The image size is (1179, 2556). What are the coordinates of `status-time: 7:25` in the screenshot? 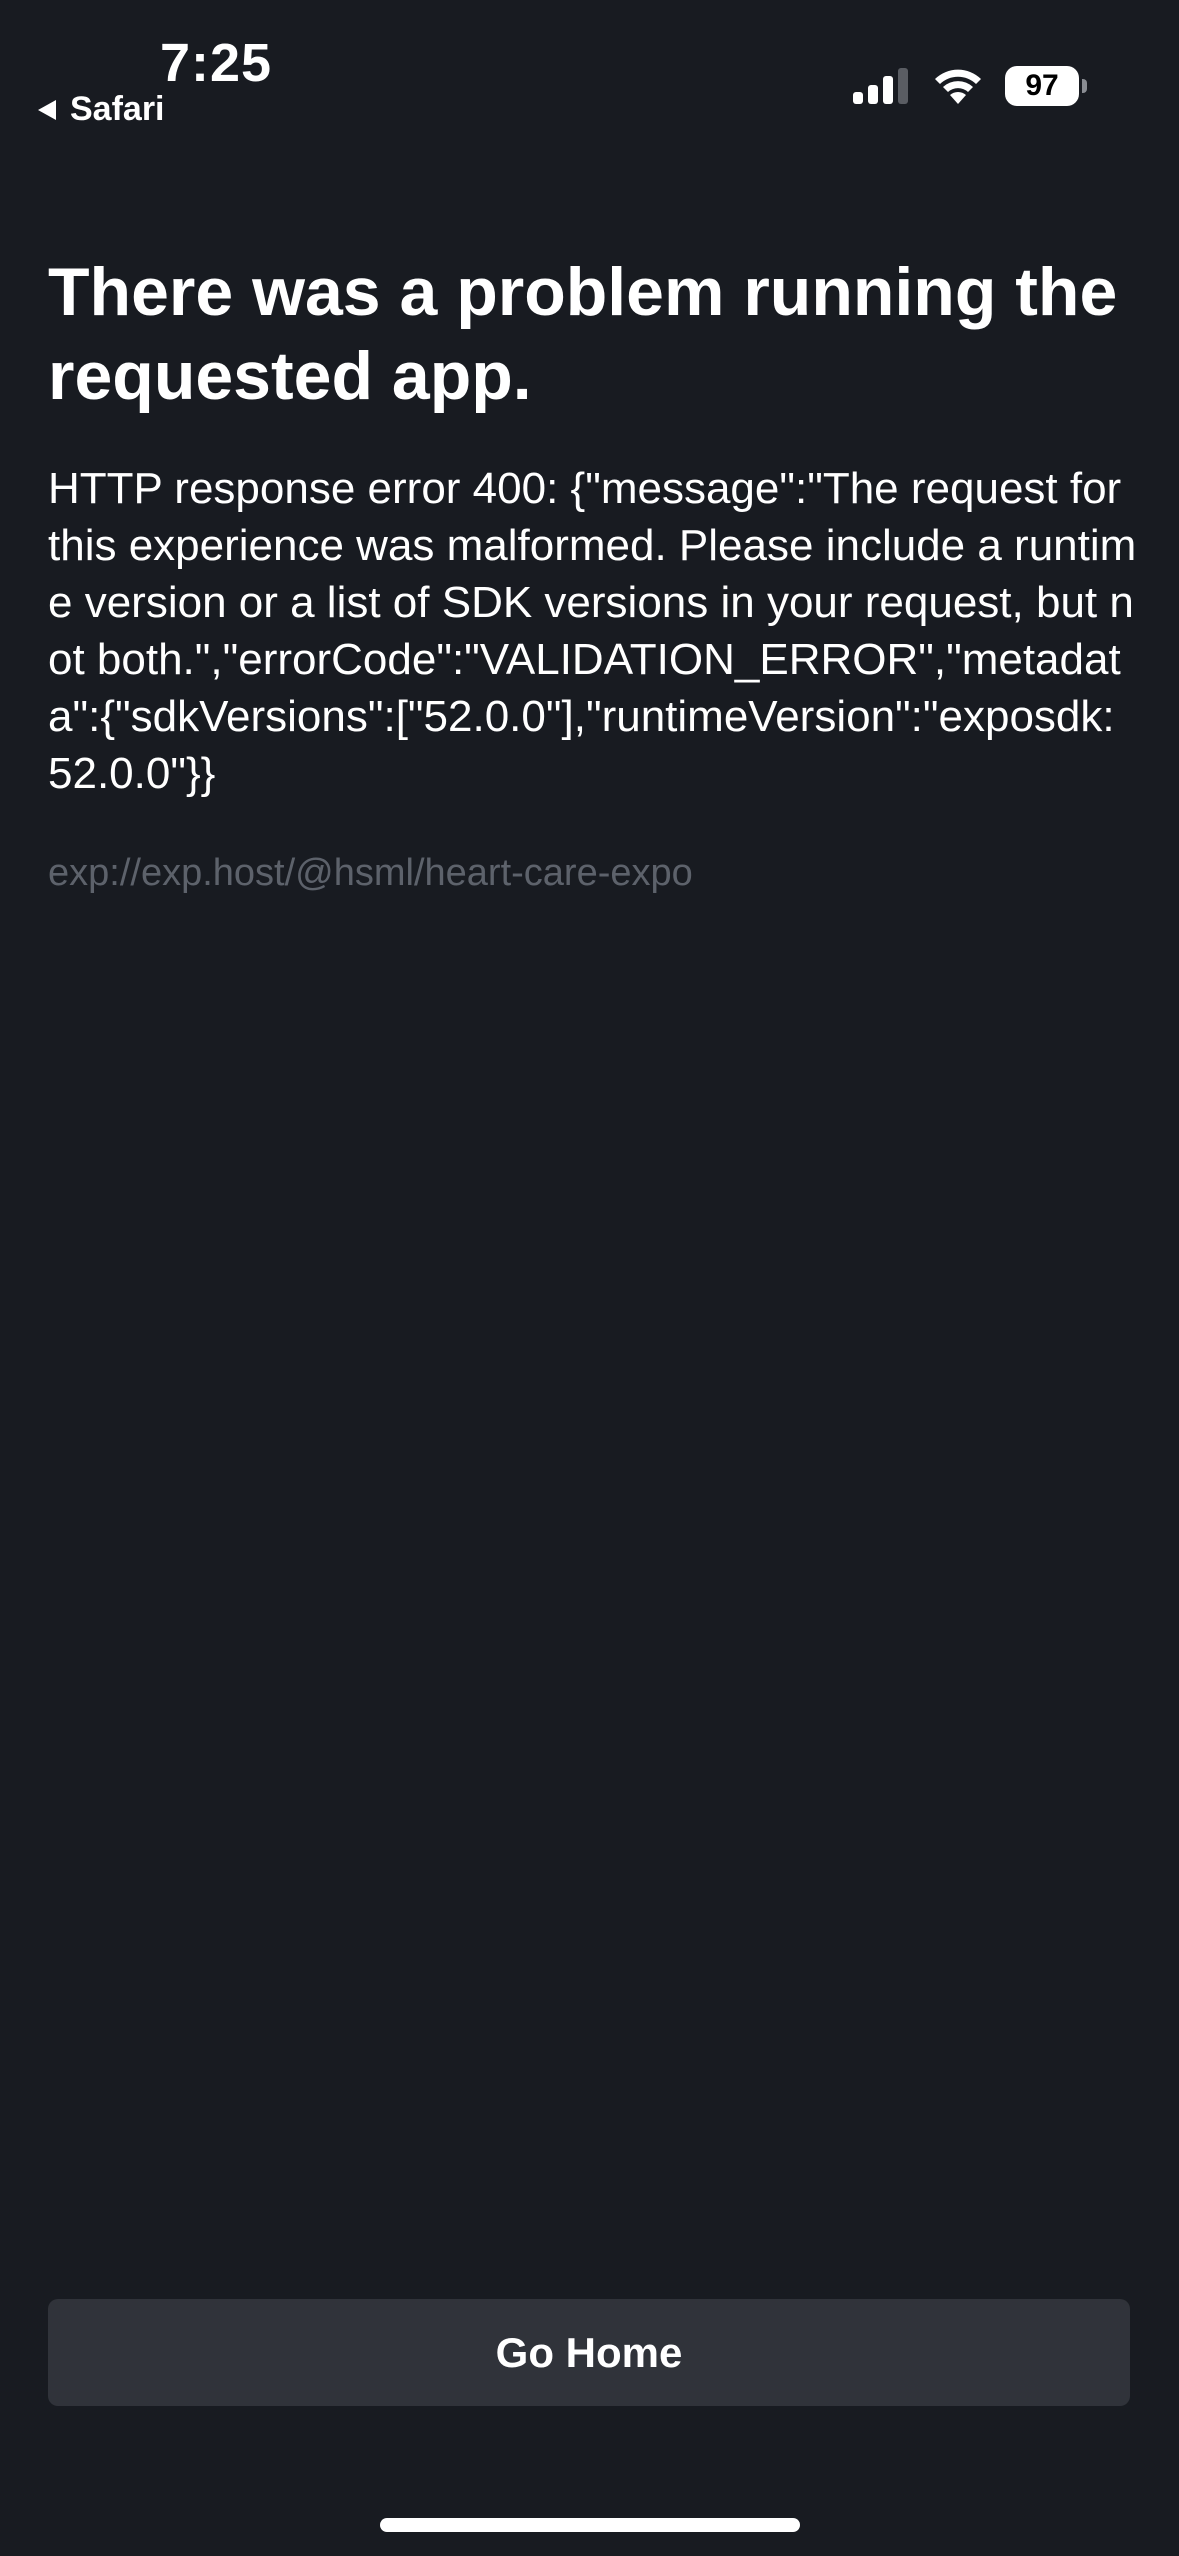 It's located at (216, 63).